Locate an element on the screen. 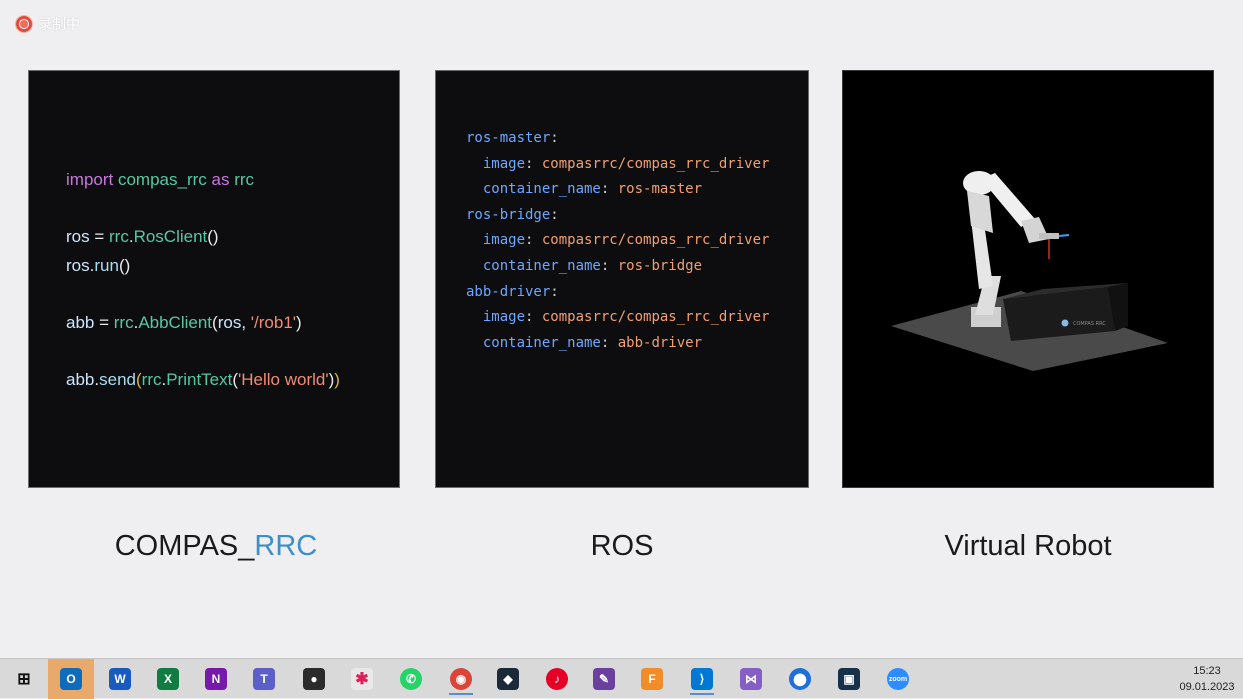 The width and height of the screenshot is (1243, 699). app-cube-icon: ◆ is located at coordinates (508, 679).